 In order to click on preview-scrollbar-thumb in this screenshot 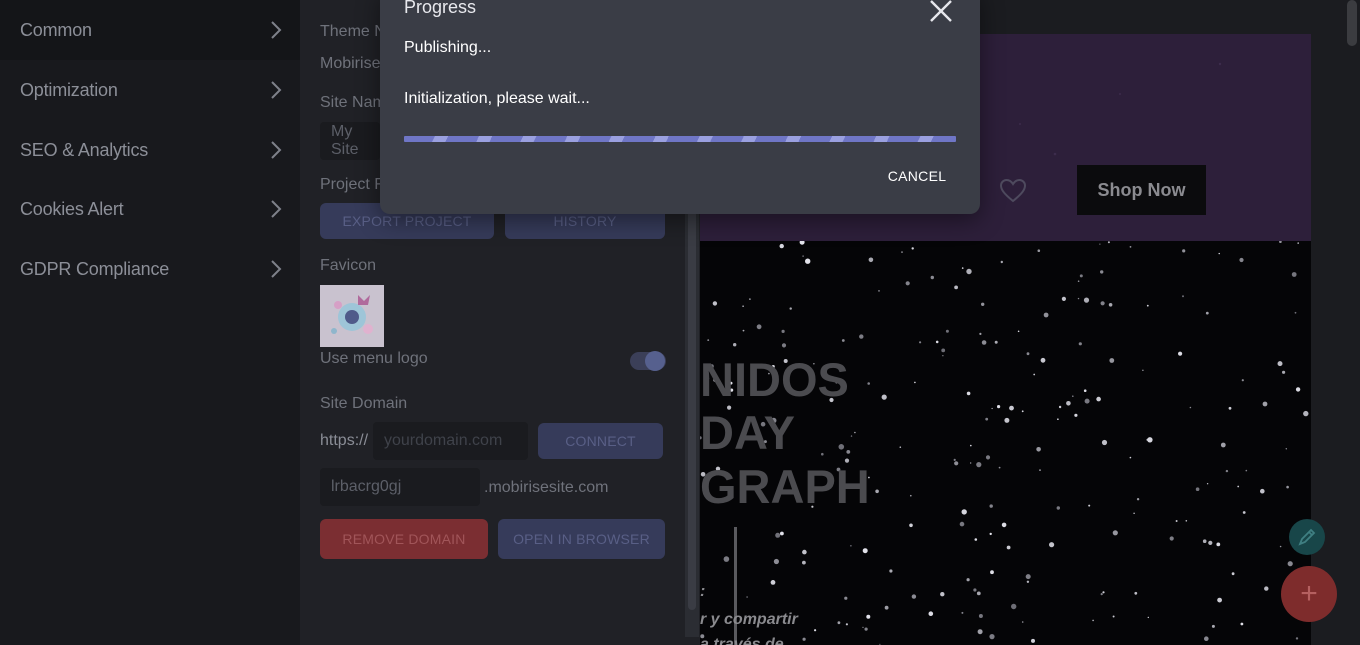, I will do `click(1352, 23)`.